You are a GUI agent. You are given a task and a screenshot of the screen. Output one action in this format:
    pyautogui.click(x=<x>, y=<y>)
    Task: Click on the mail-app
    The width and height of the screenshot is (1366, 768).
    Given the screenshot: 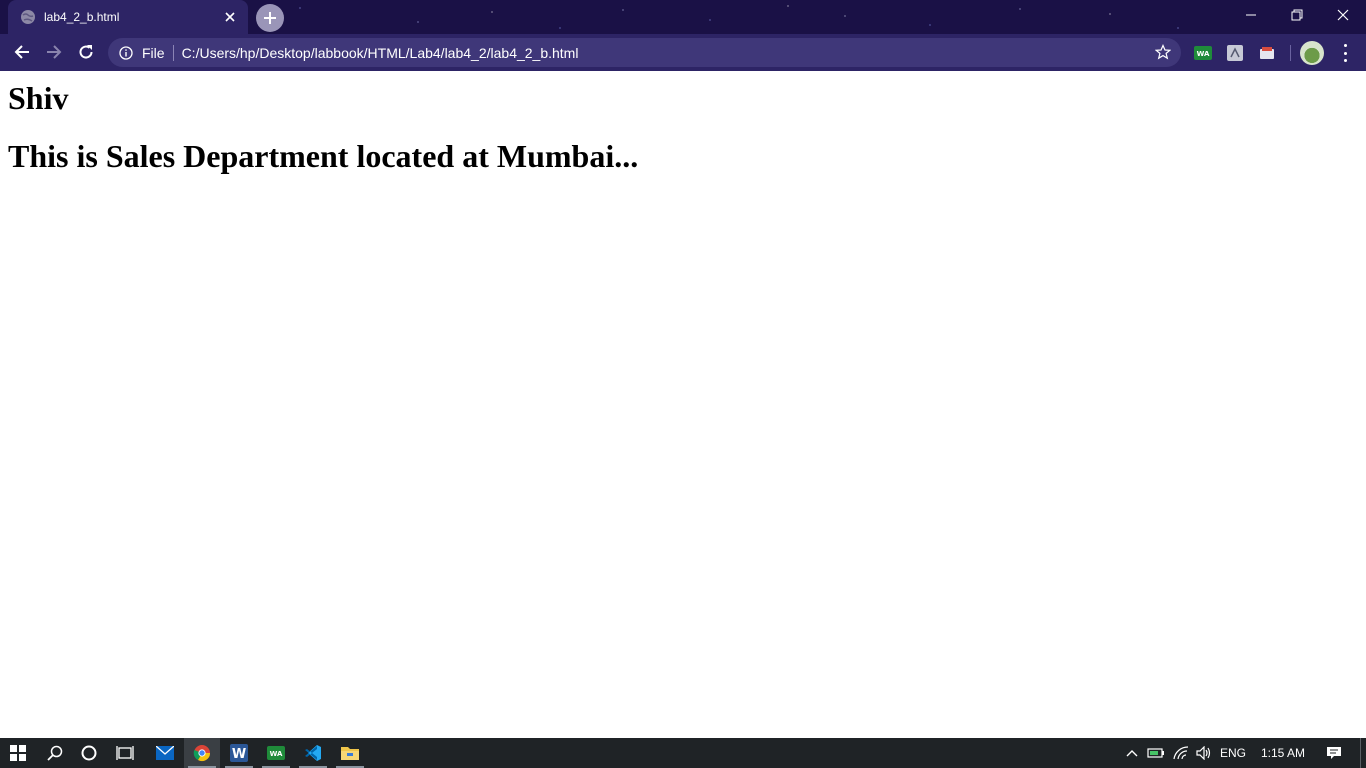 What is the action you would take?
    pyautogui.click(x=165, y=753)
    